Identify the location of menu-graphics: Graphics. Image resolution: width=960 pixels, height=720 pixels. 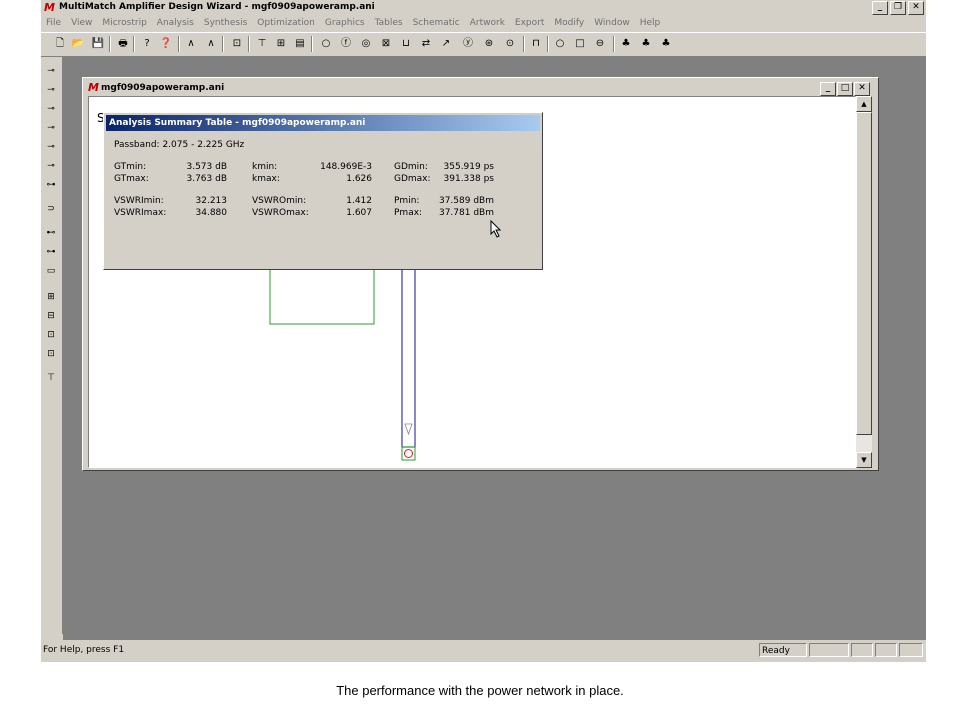
(345, 23).